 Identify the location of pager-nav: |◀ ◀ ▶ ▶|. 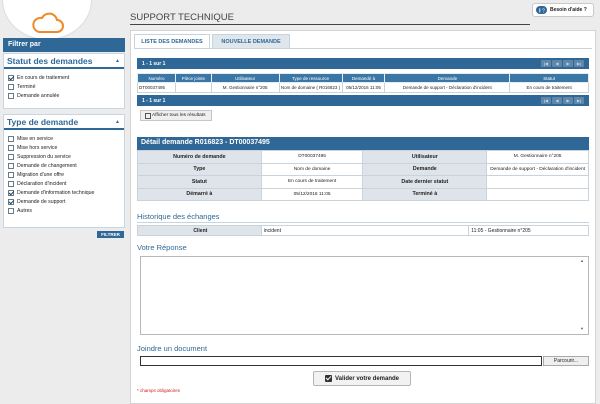
(562, 100).